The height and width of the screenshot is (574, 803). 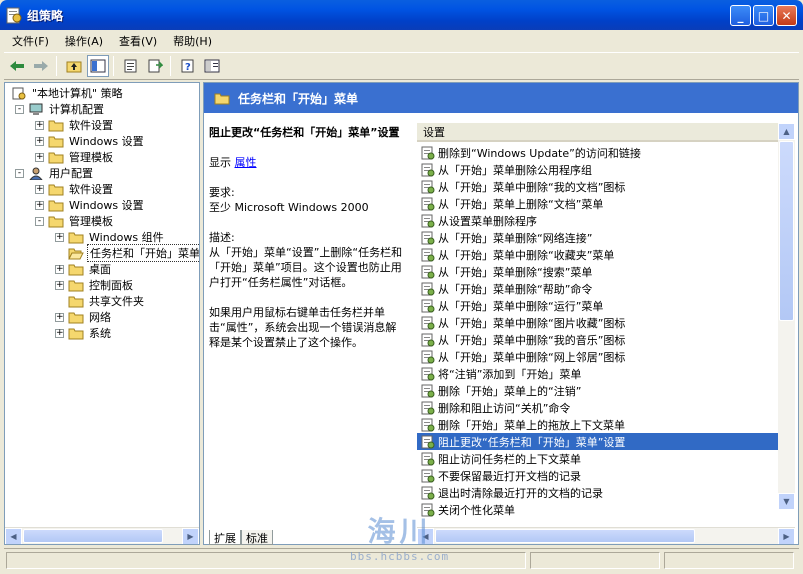 I want to click on column-header-setting: 设置, so click(x=598, y=132).